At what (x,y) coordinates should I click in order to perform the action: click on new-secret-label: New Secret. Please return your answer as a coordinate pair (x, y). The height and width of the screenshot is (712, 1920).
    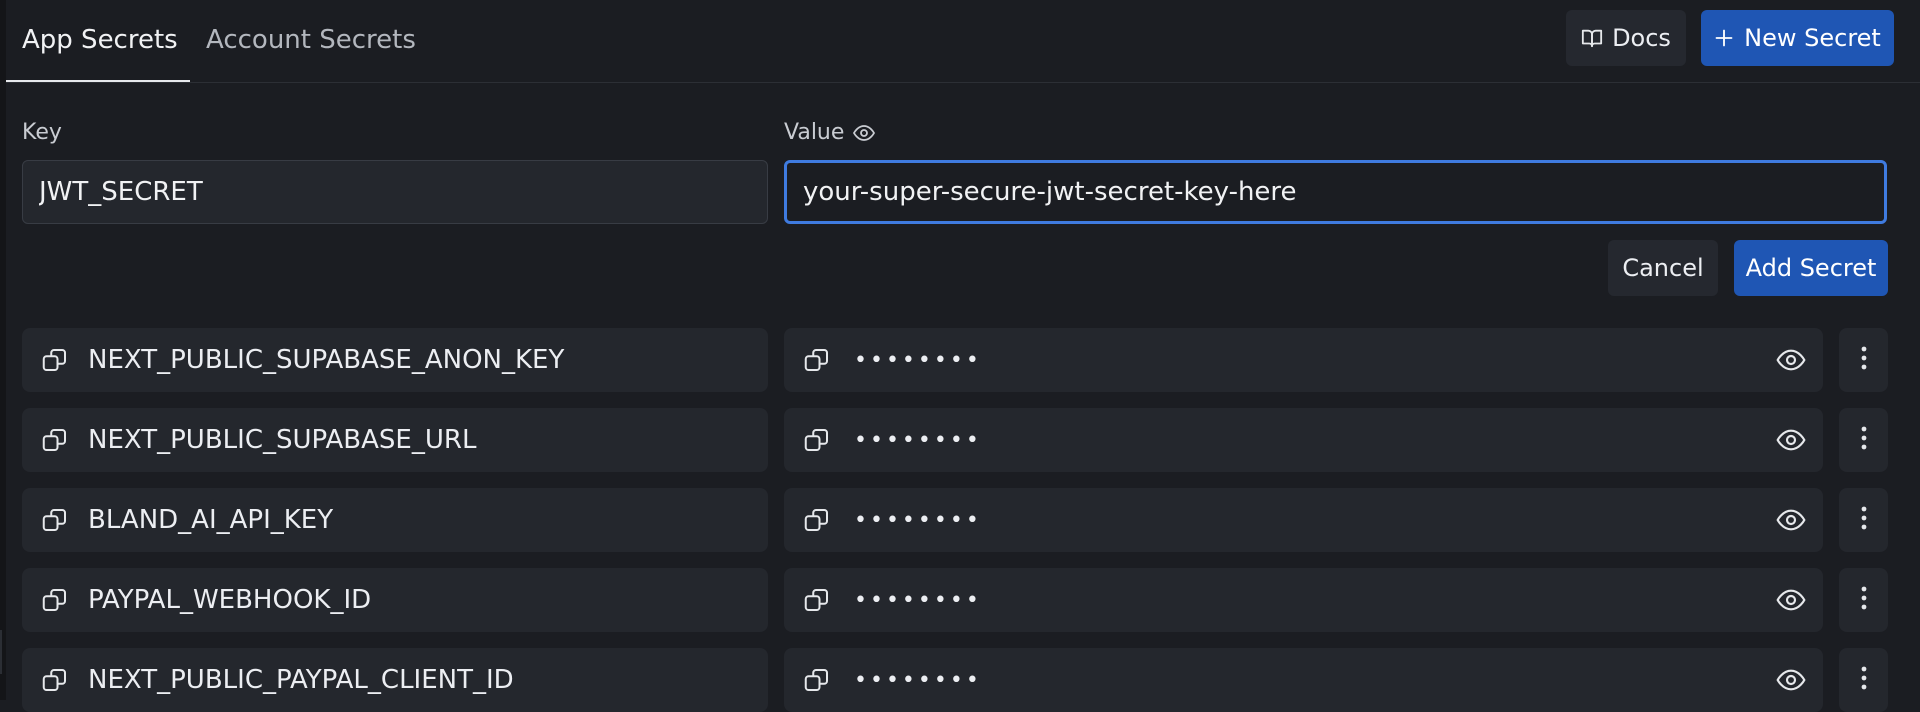
    Looking at the image, I should click on (1812, 38).